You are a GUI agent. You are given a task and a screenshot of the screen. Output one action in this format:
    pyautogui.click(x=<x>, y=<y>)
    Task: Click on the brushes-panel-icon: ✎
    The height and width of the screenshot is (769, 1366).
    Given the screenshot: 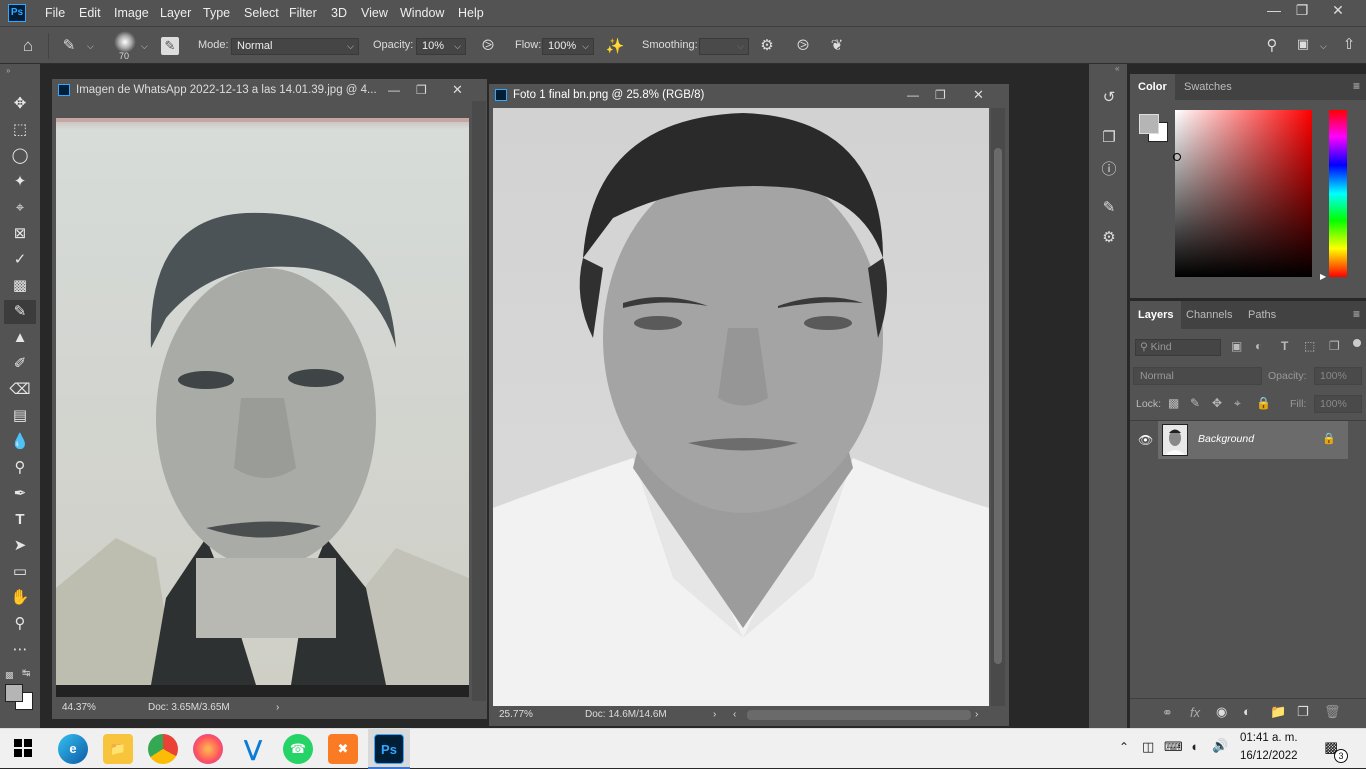 What is the action you would take?
    pyautogui.click(x=1109, y=207)
    